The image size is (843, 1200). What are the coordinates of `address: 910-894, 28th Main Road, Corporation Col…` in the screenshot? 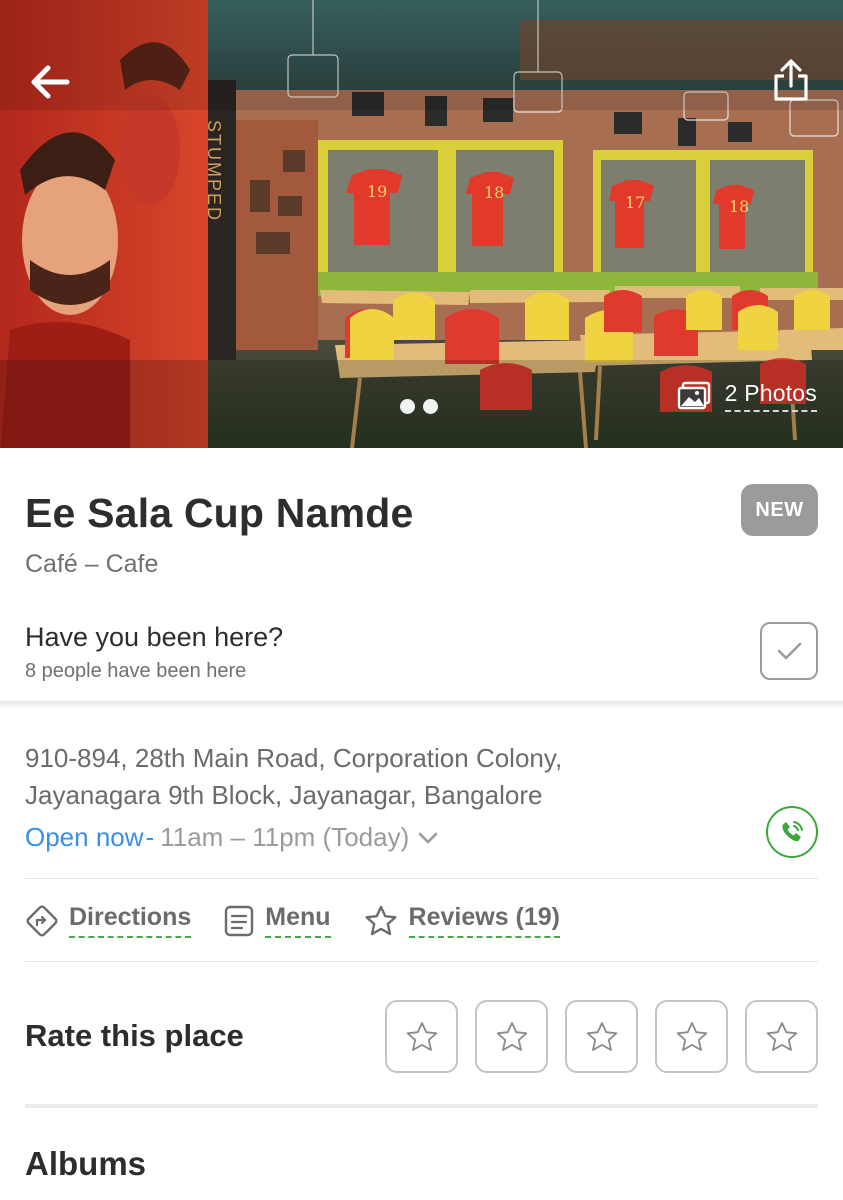 It's located at (395, 777).